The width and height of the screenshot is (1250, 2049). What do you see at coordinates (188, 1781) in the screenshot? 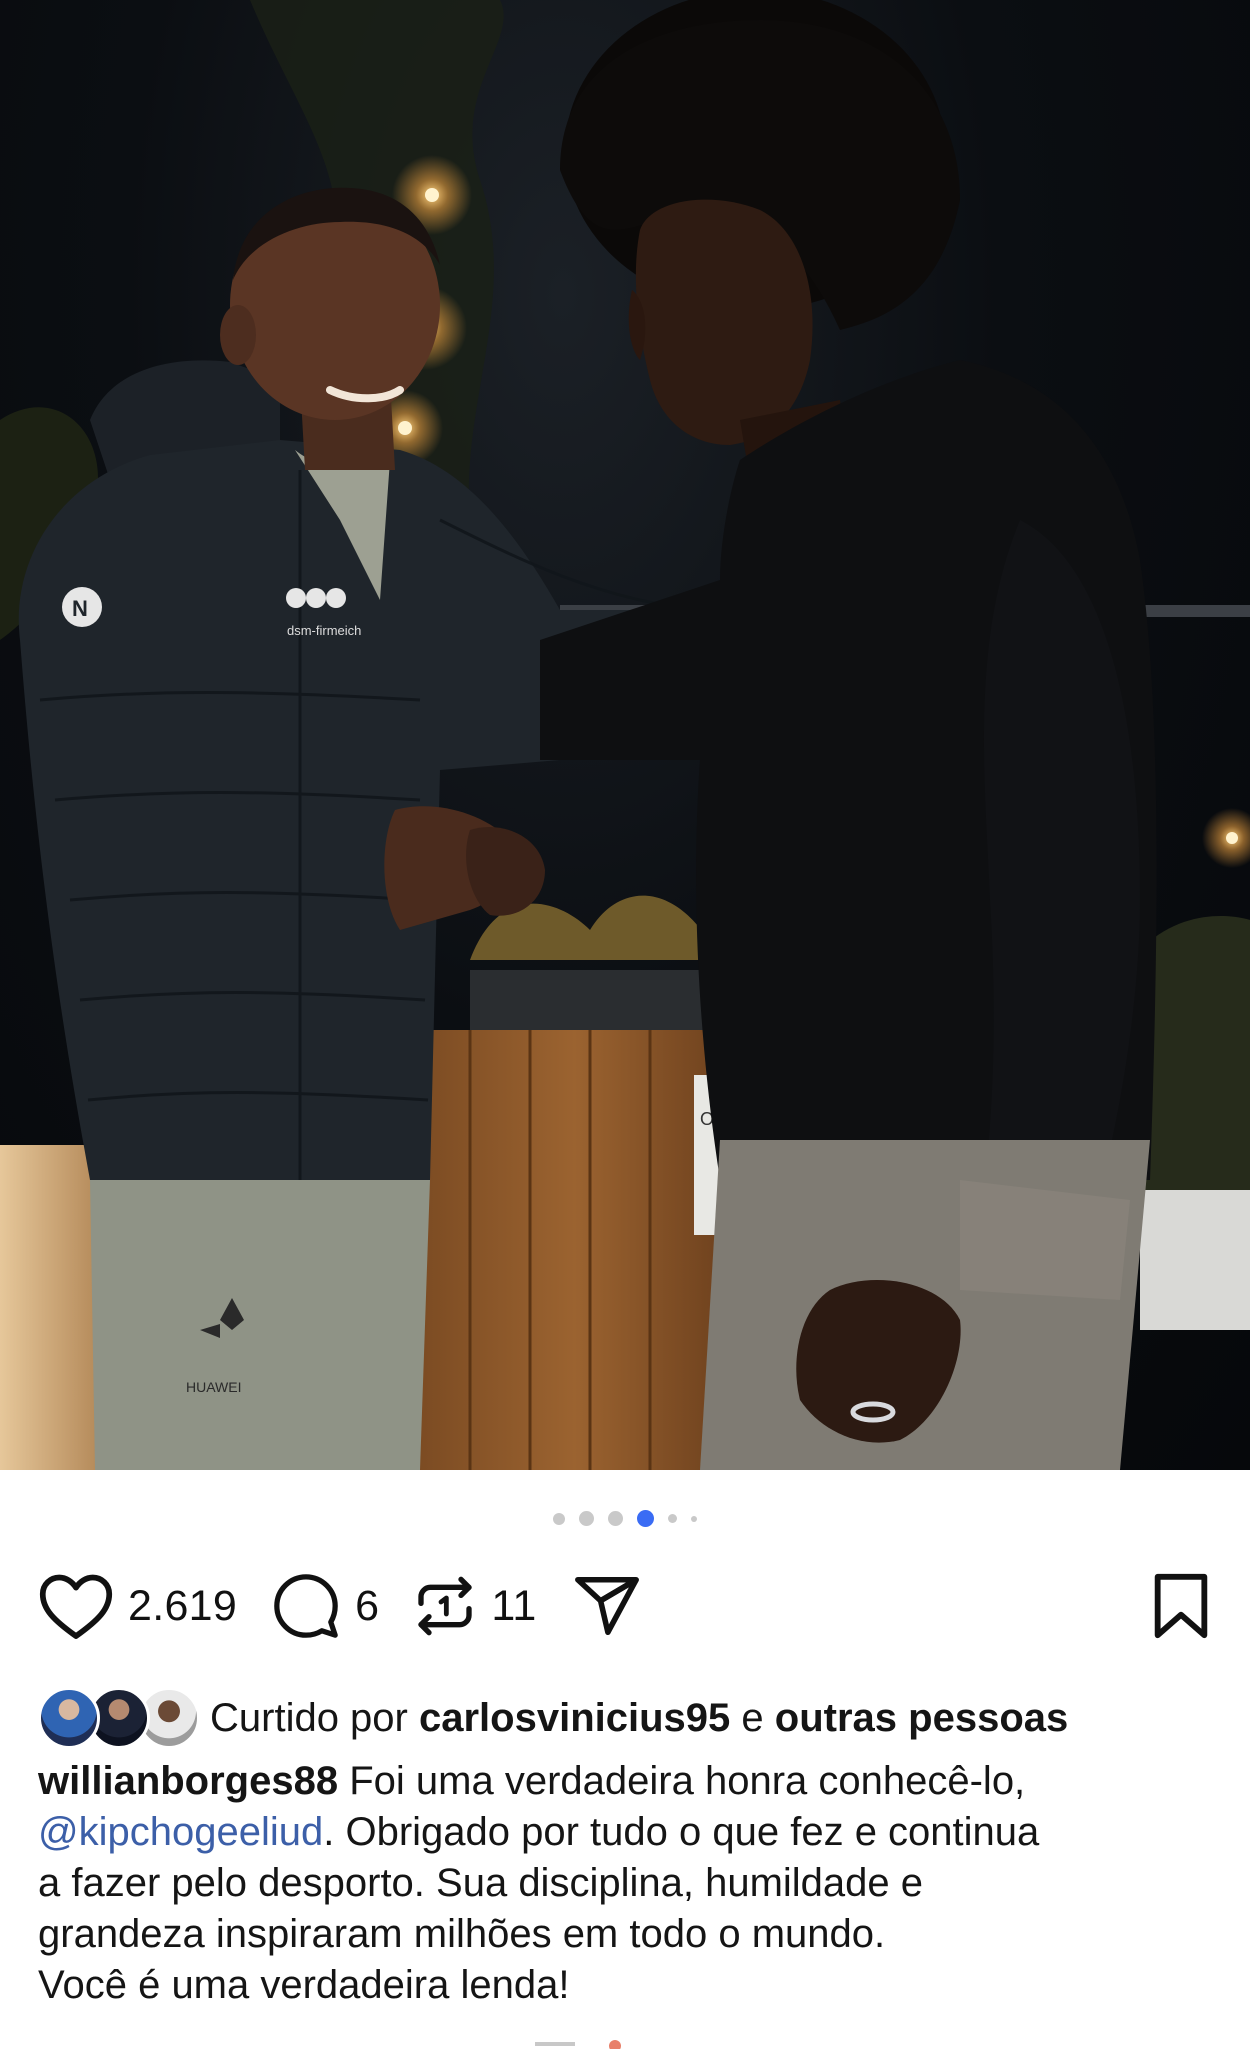
I see `caption-author: willianborges88` at bounding box center [188, 1781].